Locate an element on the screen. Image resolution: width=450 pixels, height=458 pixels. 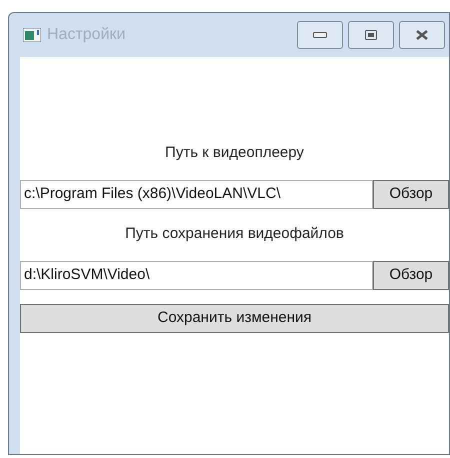
minimize-icon is located at coordinates (320, 35).